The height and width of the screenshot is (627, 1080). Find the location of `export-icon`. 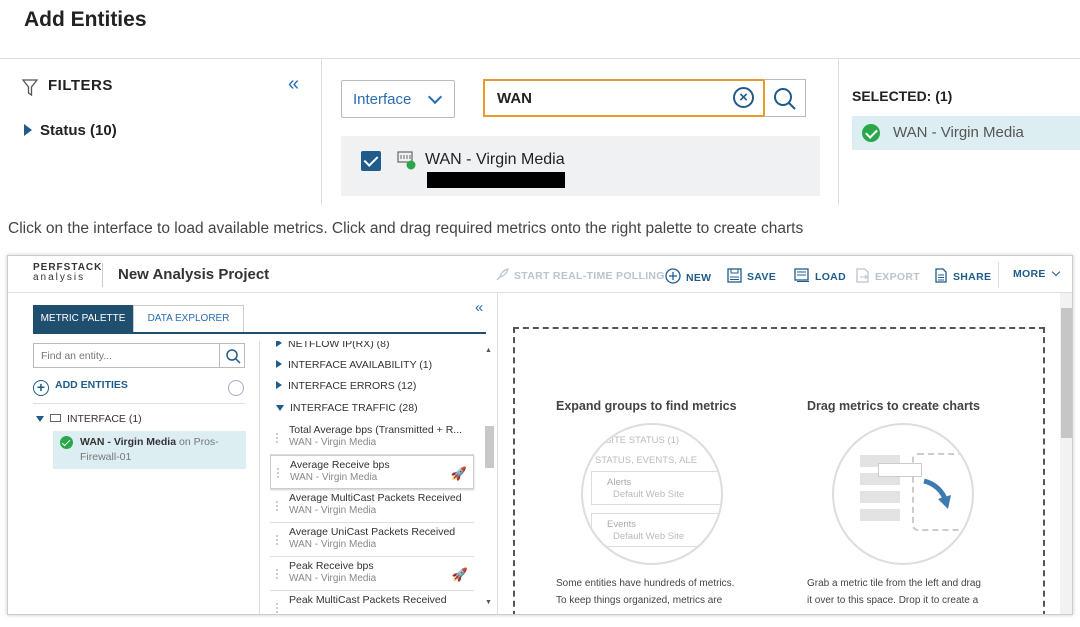

export-icon is located at coordinates (862, 275).